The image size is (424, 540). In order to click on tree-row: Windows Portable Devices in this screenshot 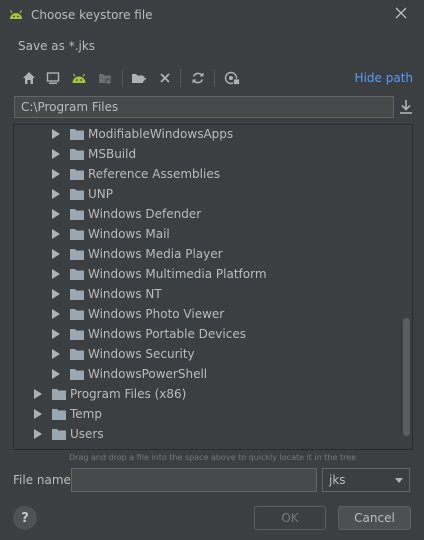, I will do `click(149, 334)`.